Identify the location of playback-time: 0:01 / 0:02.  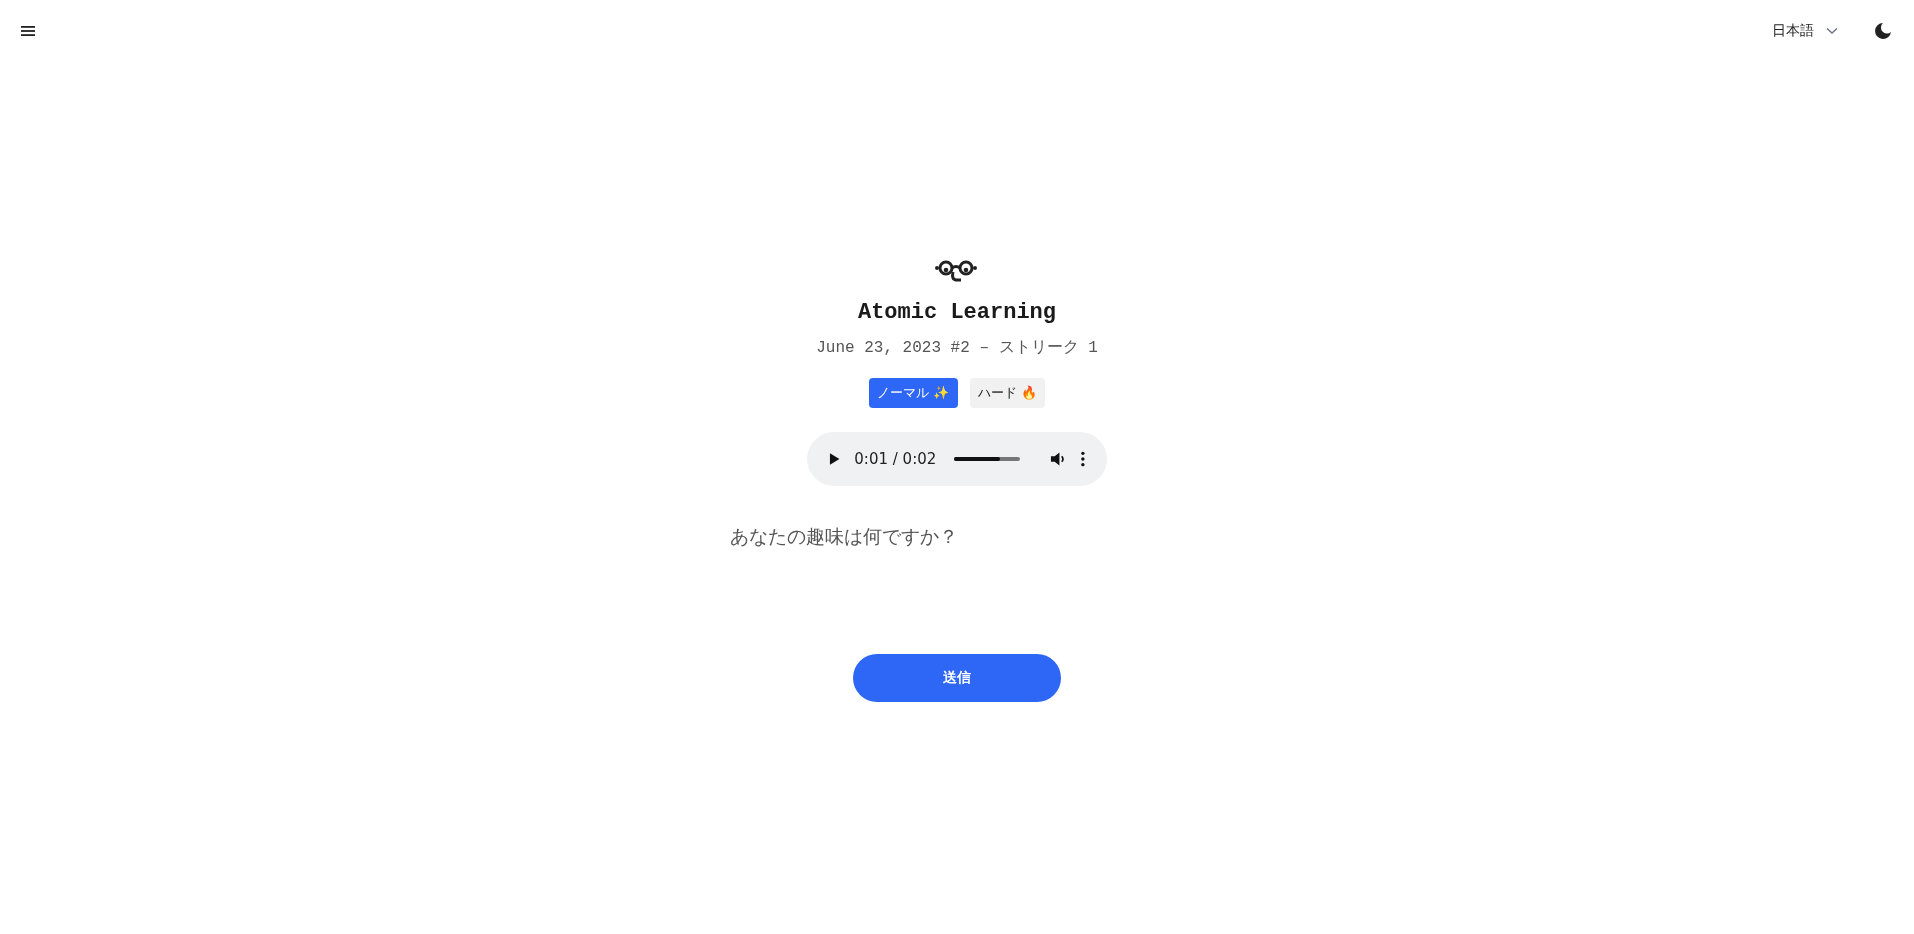
(895, 459).